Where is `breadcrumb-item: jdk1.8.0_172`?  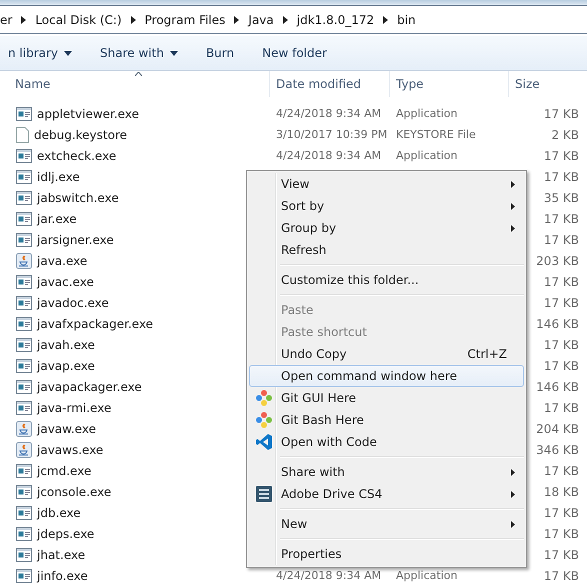 breadcrumb-item: jdk1.8.0_172 is located at coordinates (335, 19).